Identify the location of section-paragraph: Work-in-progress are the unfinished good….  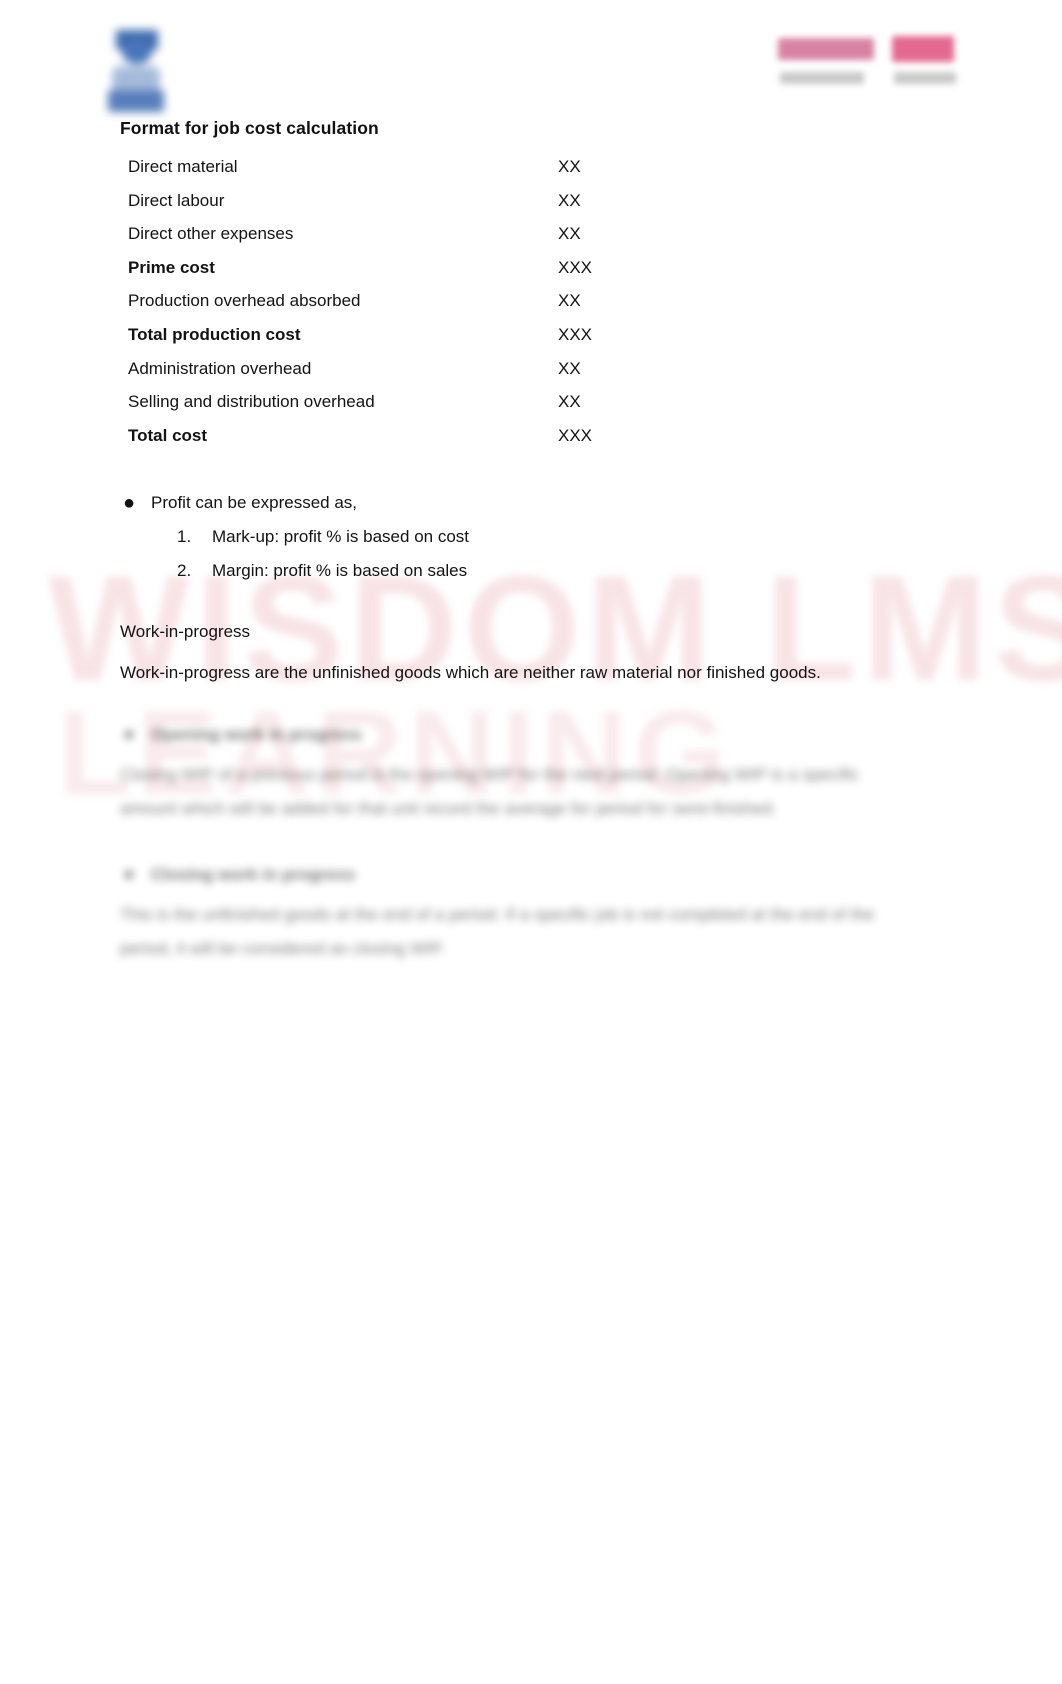
(470, 672).